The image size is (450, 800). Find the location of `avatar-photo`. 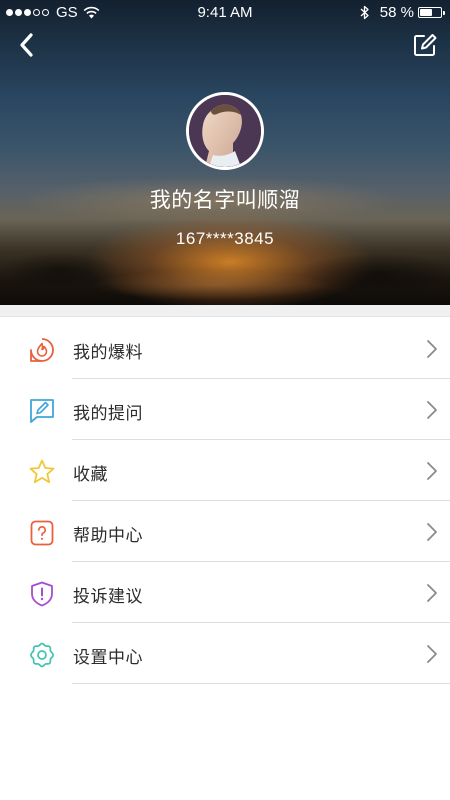

avatar-photo is located at coordinates (225, 131).